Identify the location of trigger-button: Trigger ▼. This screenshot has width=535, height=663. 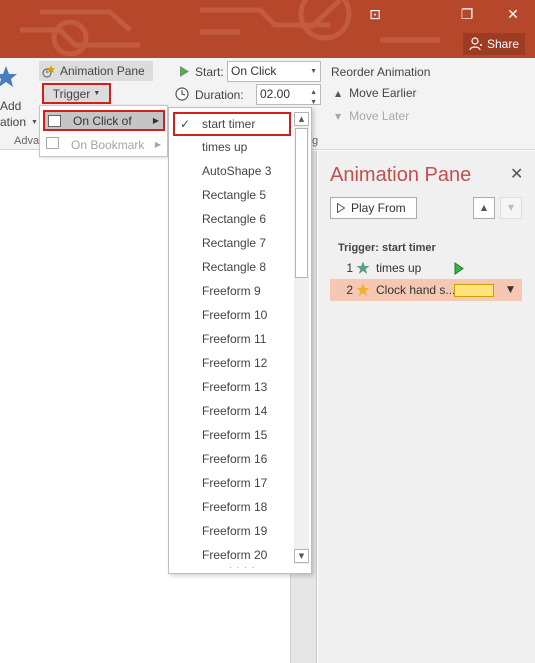
(76, 93).